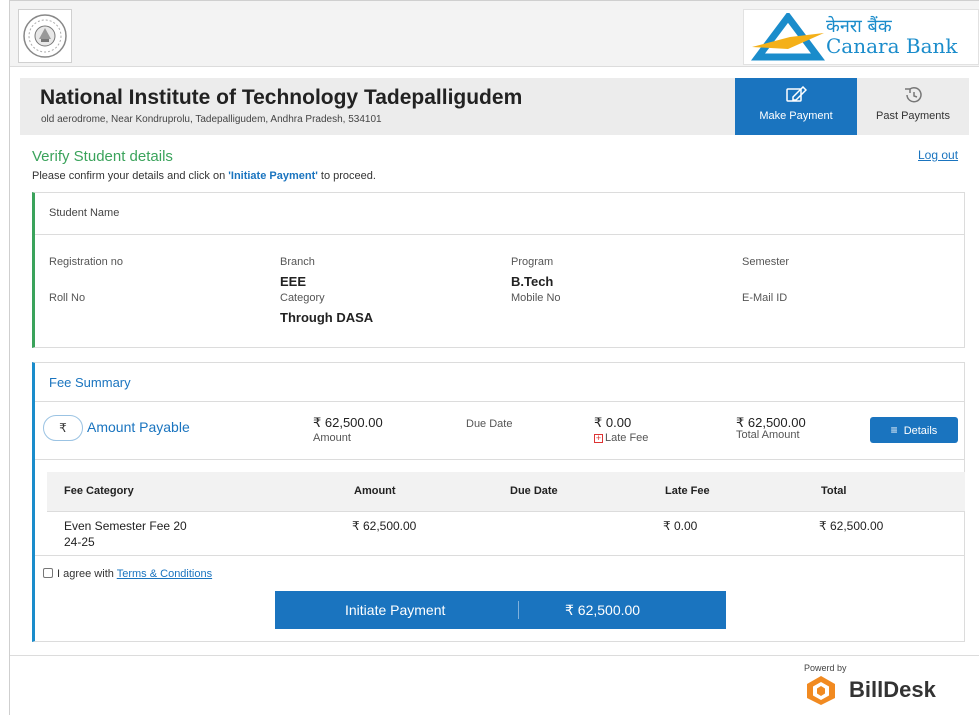  What do you see at coordinates (302, 298) in the screenshot?
I see `category-label: Category` at bounding box center [302, 298].